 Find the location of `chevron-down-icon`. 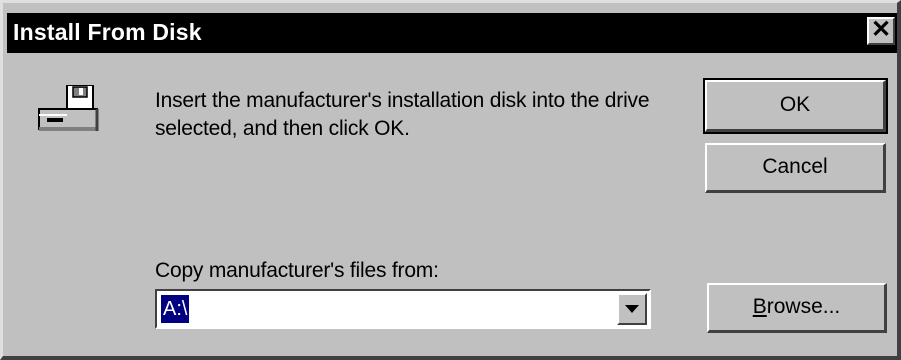

chevron-down-icon is located at coordinates (632, 309).